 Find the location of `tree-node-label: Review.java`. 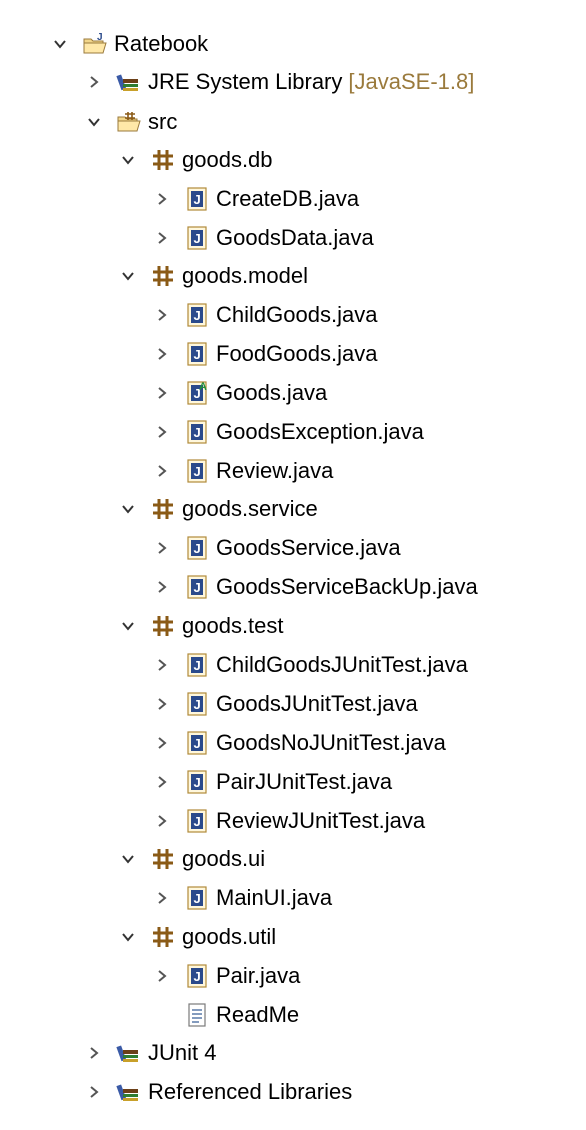

tree-node-label: Review.java is located at coordinates (275, 470).